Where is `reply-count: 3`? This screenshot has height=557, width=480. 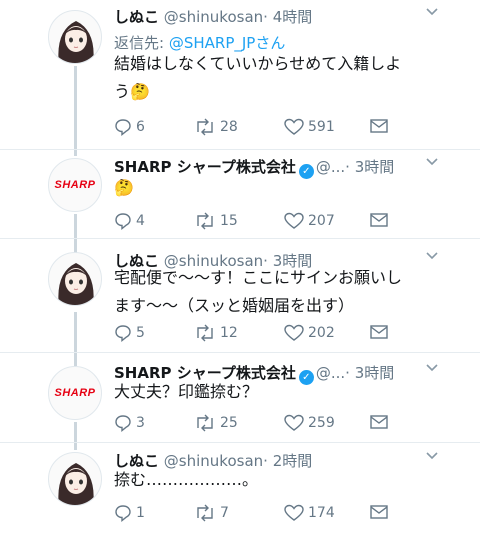 reply-count: 3 is located at coordinates (140, 423).